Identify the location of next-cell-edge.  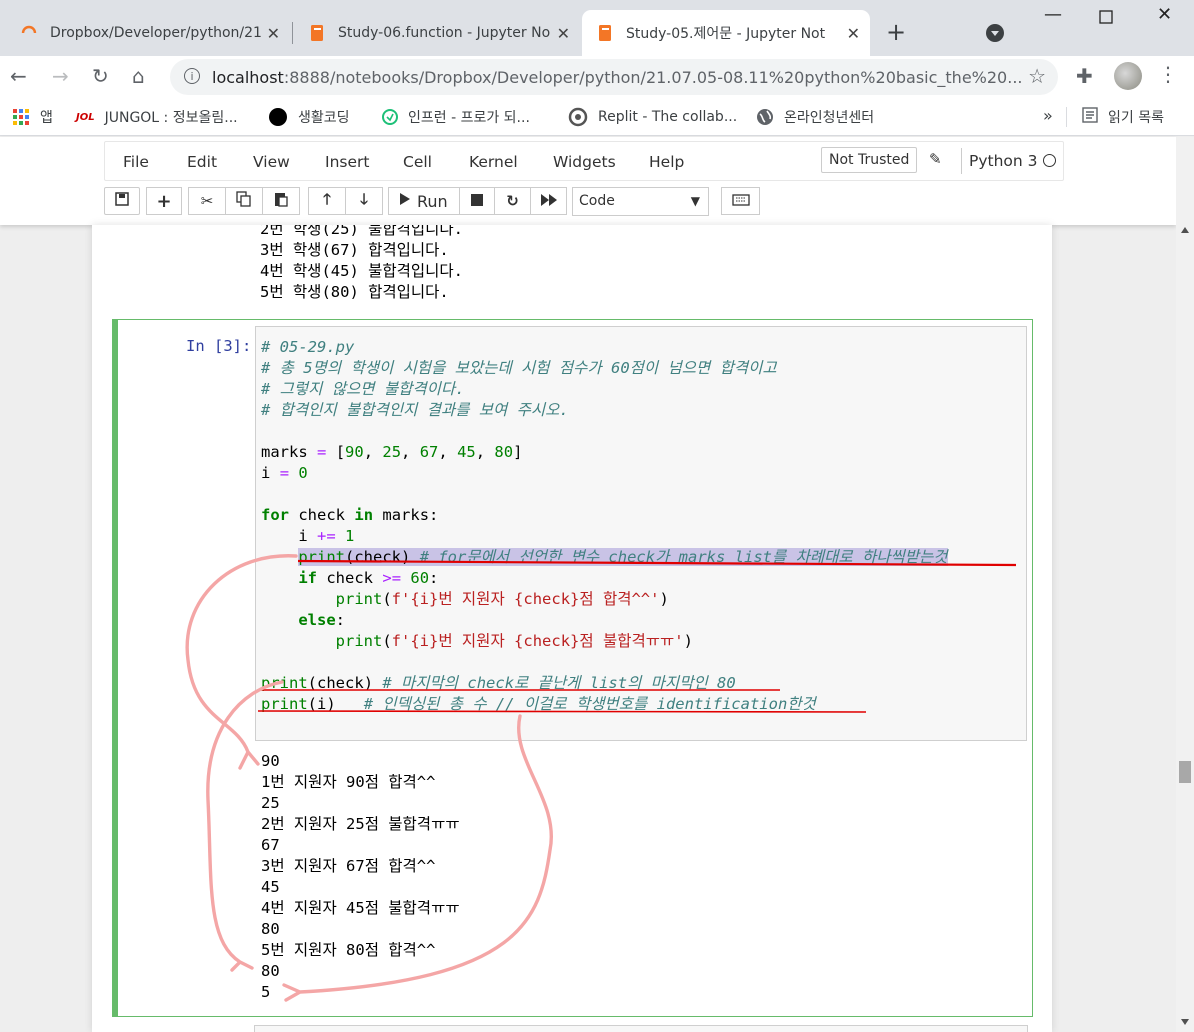
(641, 1028).